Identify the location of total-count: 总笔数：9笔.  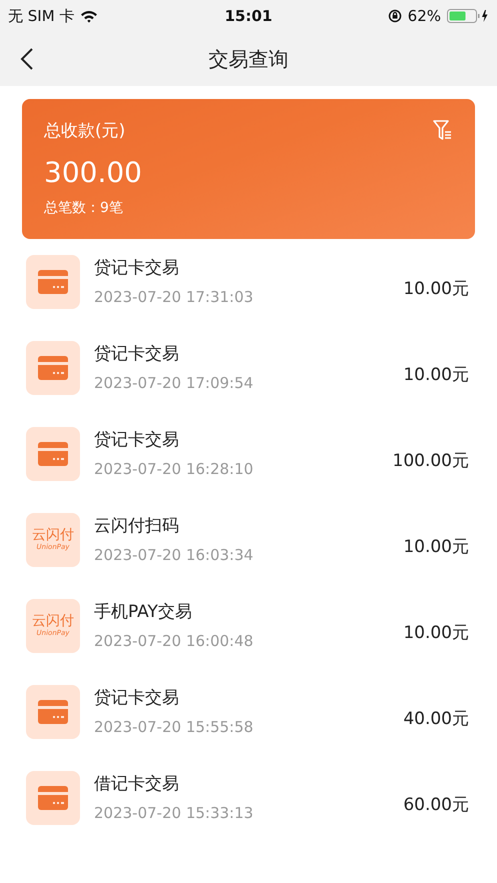
(84, 208).